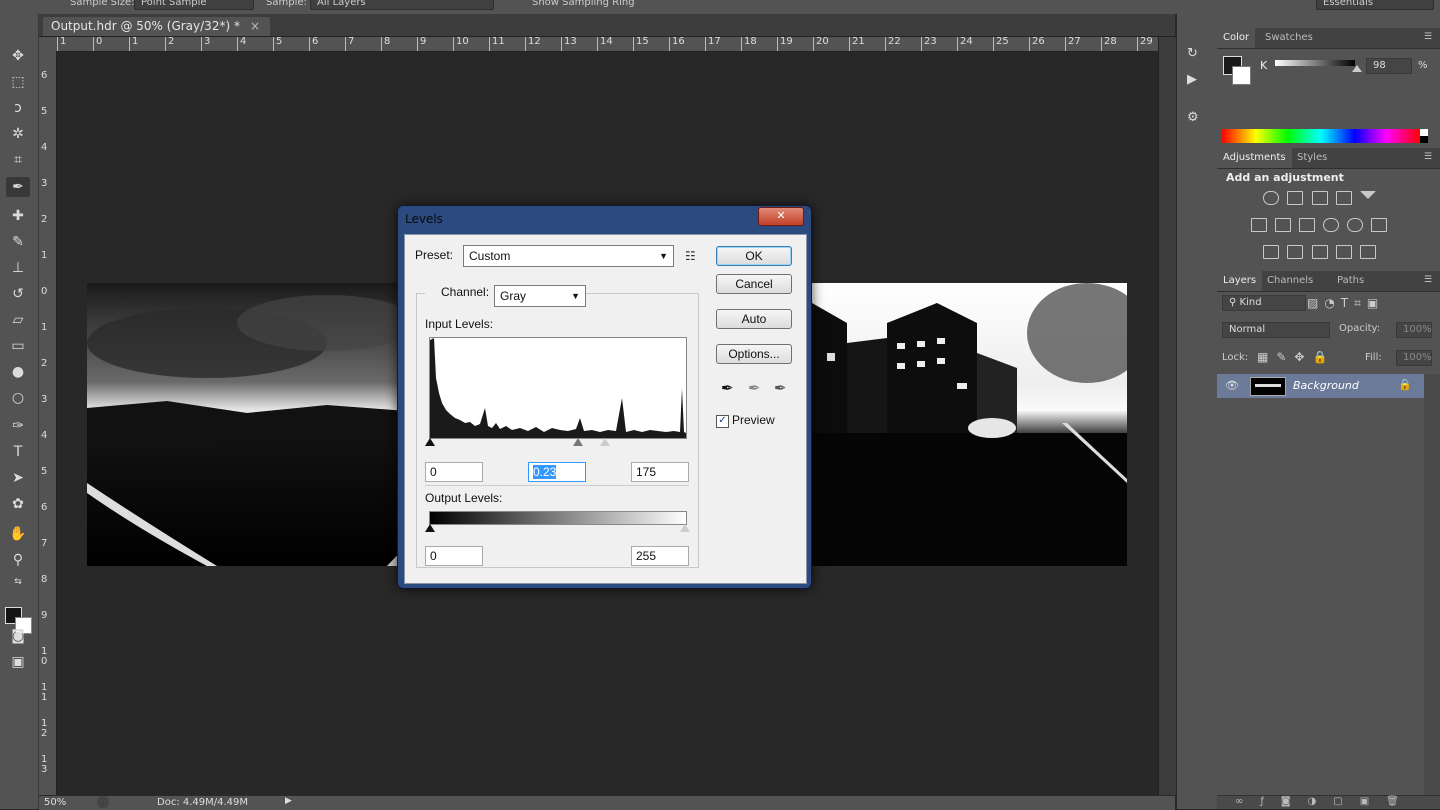 This screenshot has width=1440, height=810. I want to click on quick-mask-icon: ◙, so click(18, 636).